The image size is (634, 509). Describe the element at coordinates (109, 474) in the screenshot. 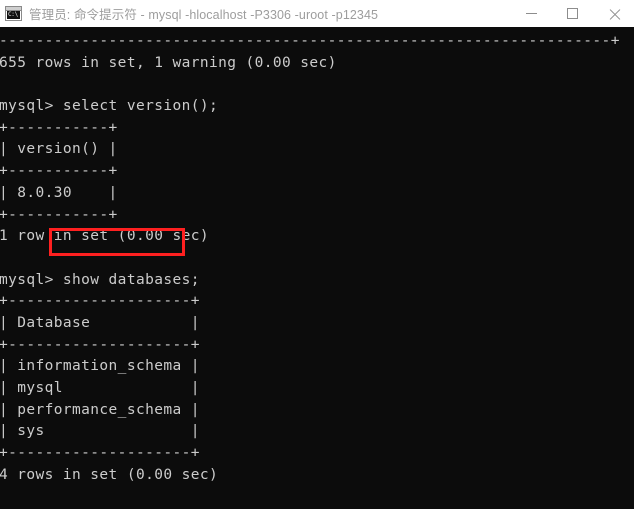

I see `terminal-line: 4 rows in set (0.00 sec)` at that location.